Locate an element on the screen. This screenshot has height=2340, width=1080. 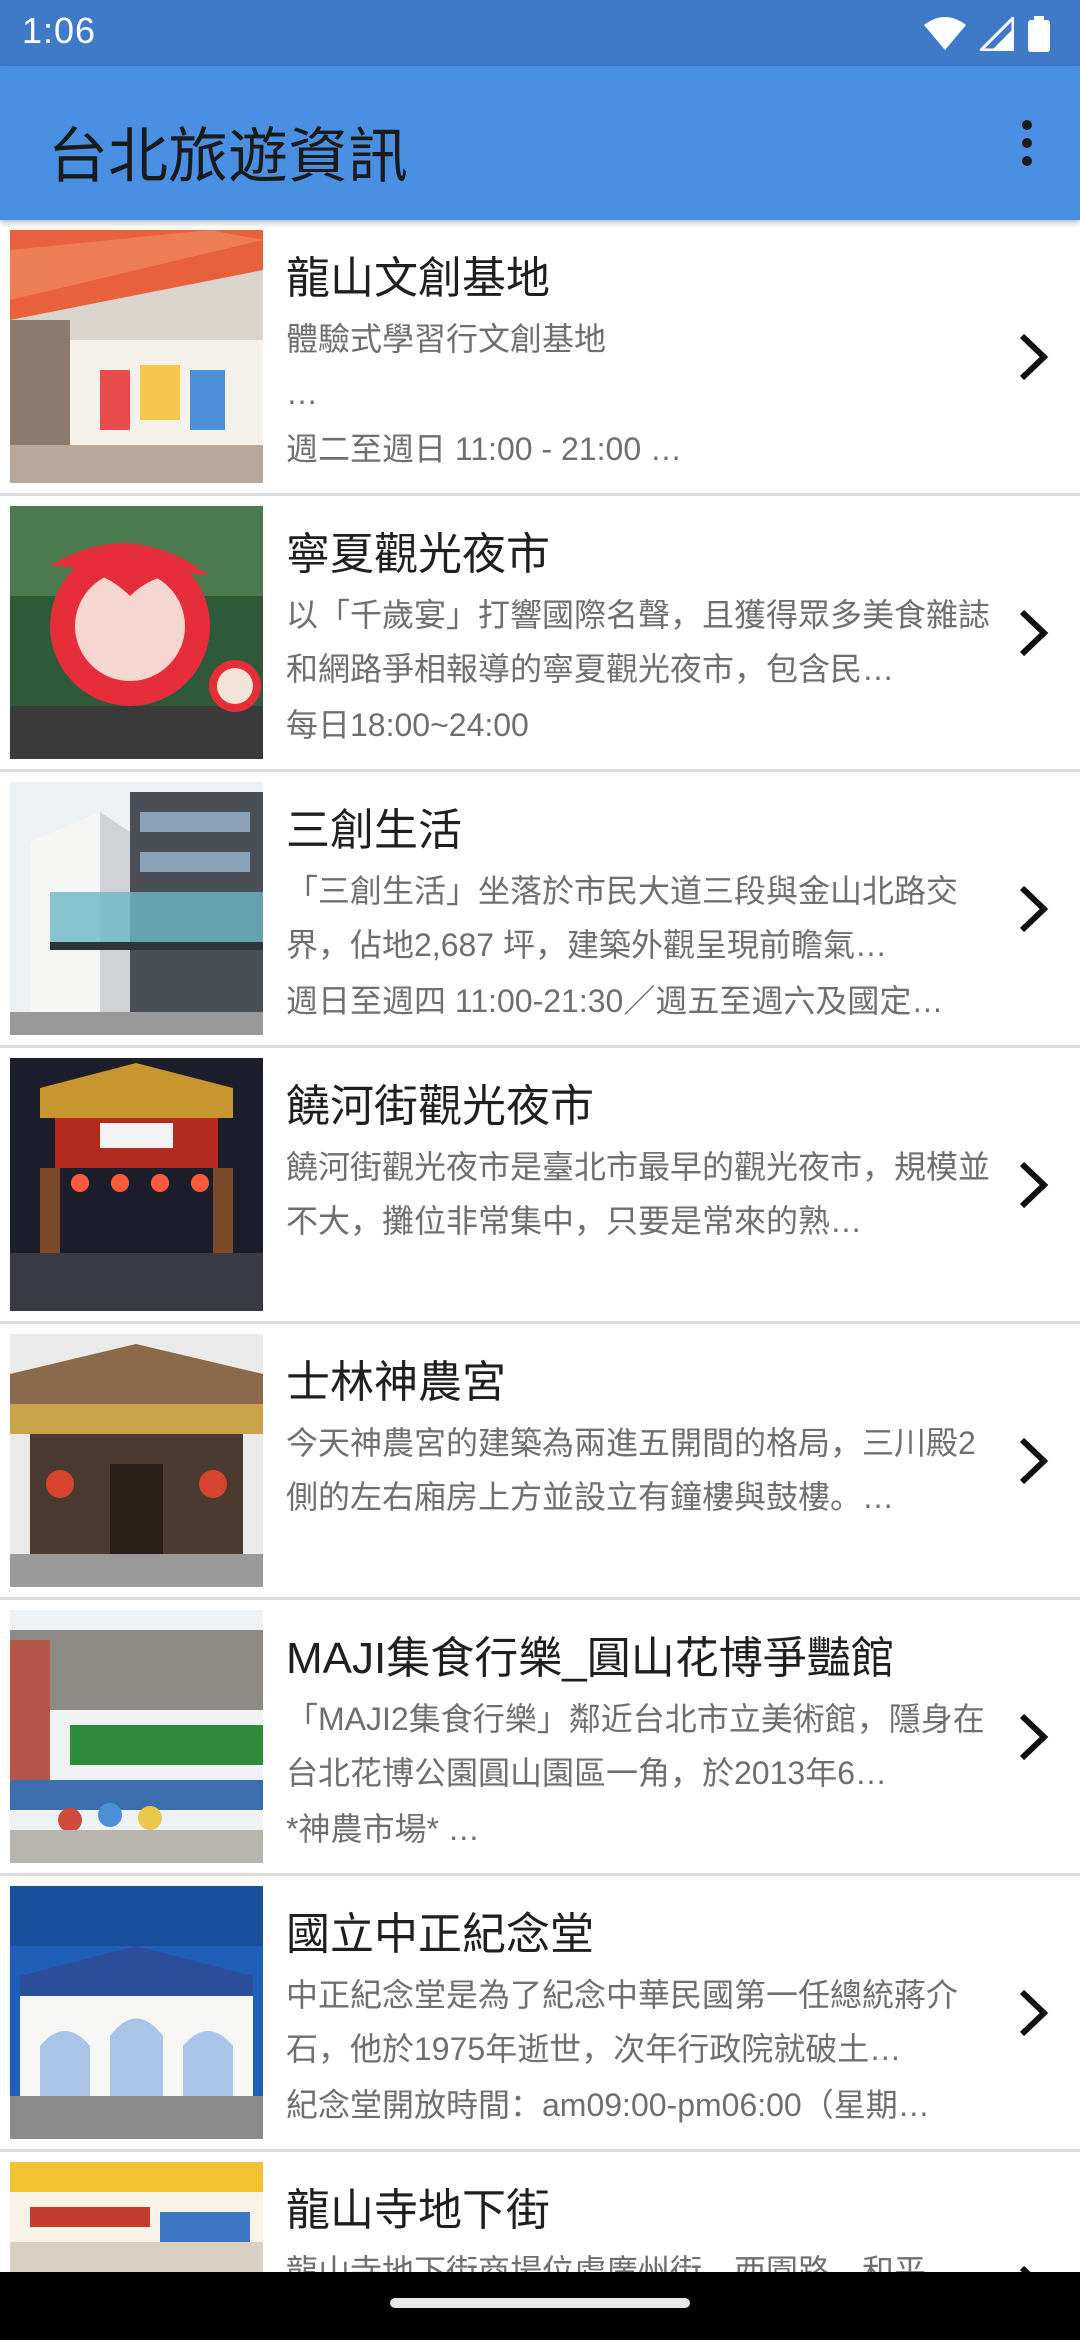
app-bar: 台北旅遊資訊 is located at coordinates (540, 143).